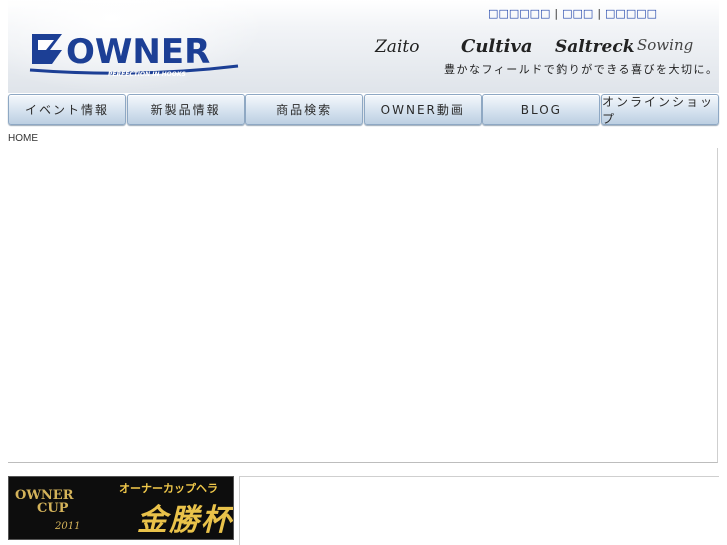 The width and height of the screenshot is (727, 545). I want to click on main-nav: イベント情報 新製品情報 商品検索 OWNER動画 BLOG オンラインショップ, so click(363, 110).